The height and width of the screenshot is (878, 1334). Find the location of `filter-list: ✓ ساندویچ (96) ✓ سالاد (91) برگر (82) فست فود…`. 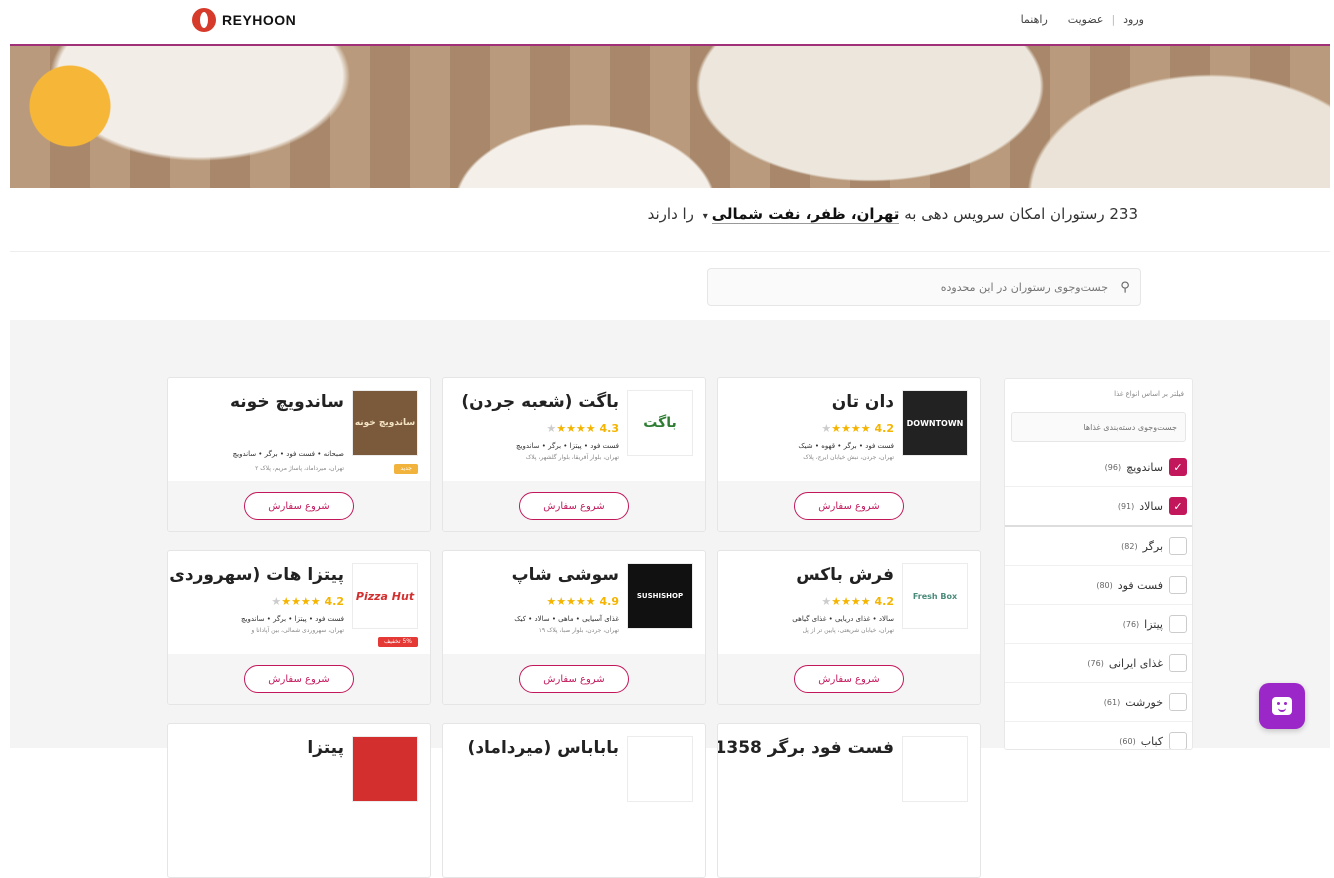

filter-list: ✓ ساندویچ (96) ✓ سالاد (91) برگر (82) فست فود… is located at coordinates (1098, 598).